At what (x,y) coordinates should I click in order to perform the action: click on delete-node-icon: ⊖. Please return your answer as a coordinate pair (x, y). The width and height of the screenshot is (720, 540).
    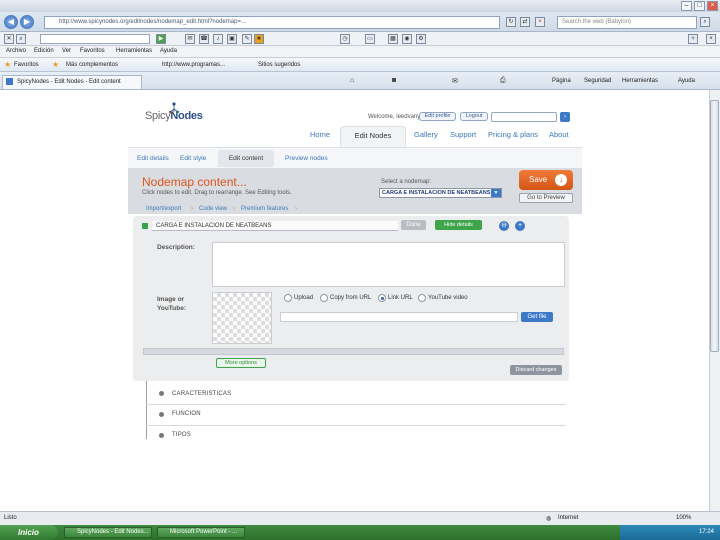
    Looking at the image, I should click on (504, 226).